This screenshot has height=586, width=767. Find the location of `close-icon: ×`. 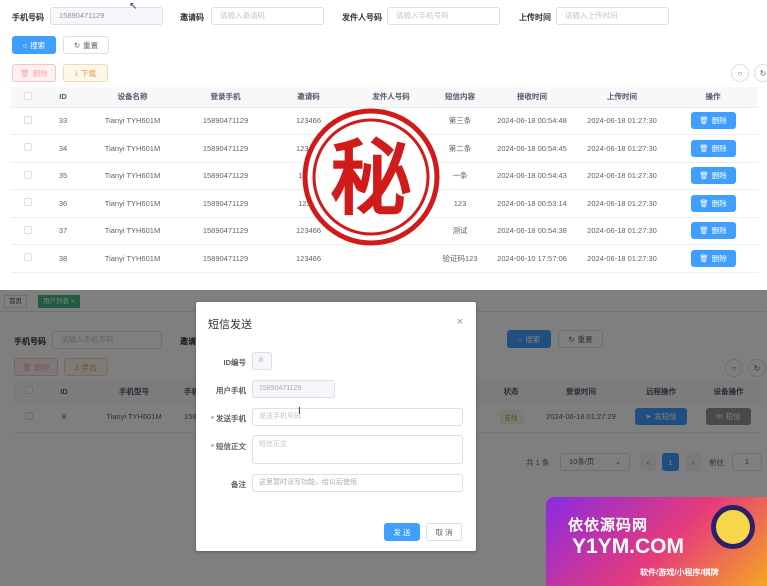

close-icon: × is located at coordinates (460, 322).